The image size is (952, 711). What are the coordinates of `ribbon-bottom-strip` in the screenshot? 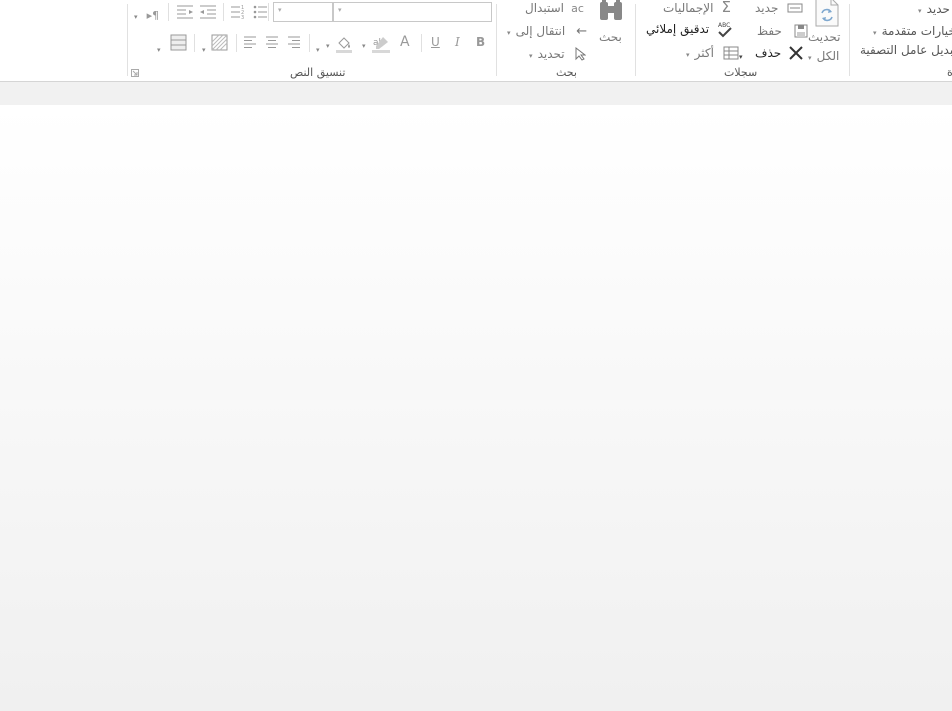 It's located at (476, 93).